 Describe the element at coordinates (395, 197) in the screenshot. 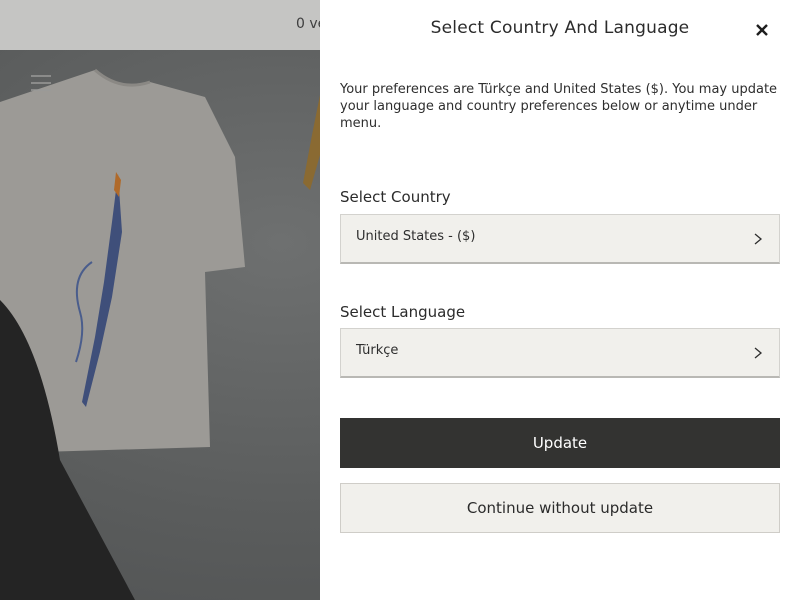

I see `country-label: Select Country` at that location.